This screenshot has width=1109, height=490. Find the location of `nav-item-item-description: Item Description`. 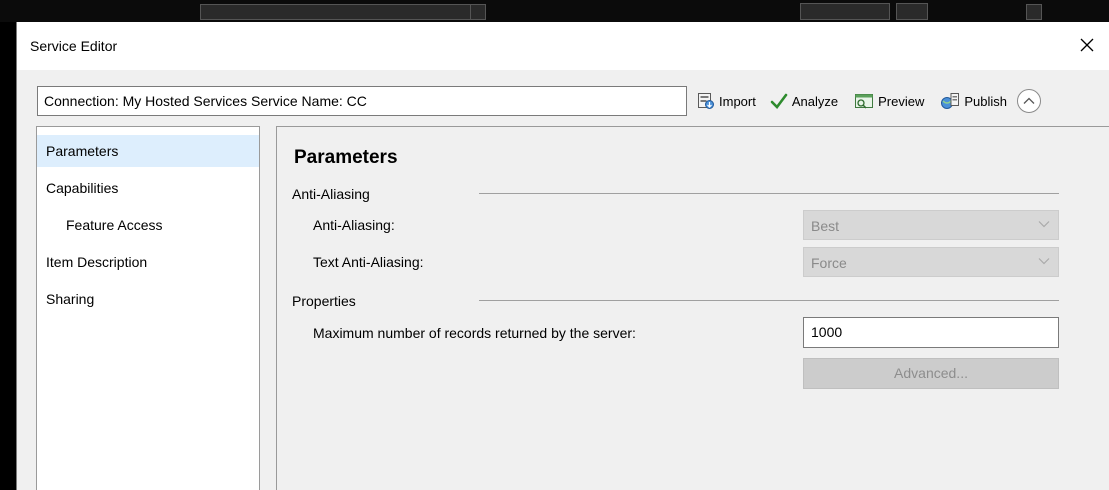

nav-item-item-description: Item Description is located at coordinates (148, 262).